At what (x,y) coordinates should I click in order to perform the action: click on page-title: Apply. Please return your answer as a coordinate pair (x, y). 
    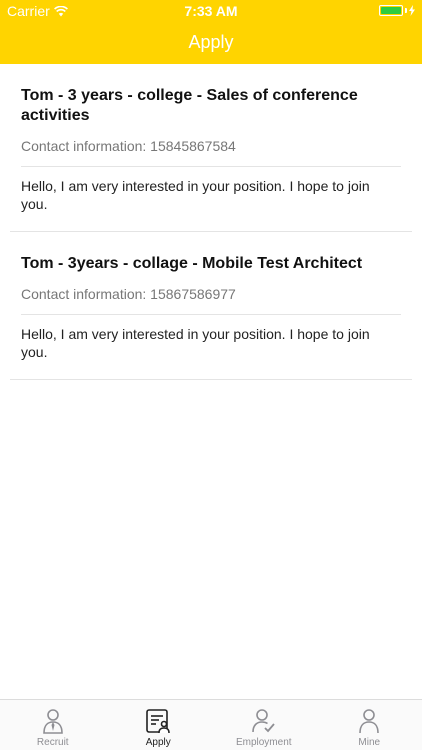
    Looking at the image, I should click on (211, 42).